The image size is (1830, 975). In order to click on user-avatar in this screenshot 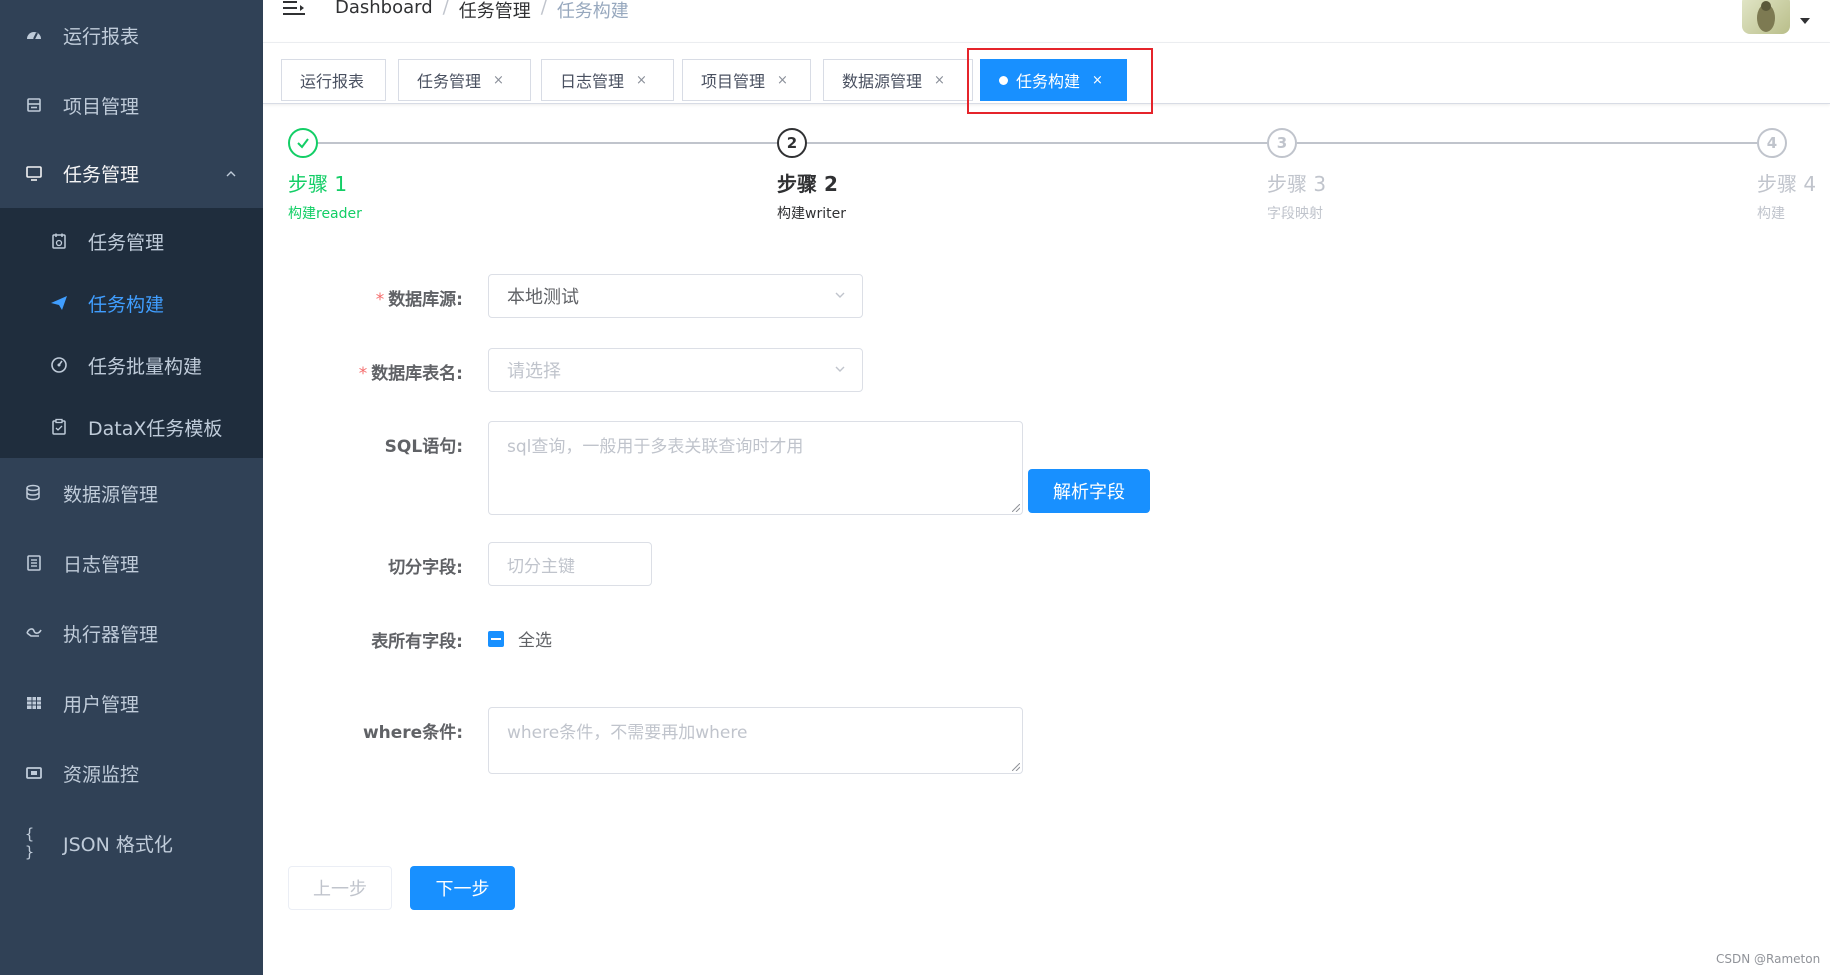, I will do `click(1766, 17)`.